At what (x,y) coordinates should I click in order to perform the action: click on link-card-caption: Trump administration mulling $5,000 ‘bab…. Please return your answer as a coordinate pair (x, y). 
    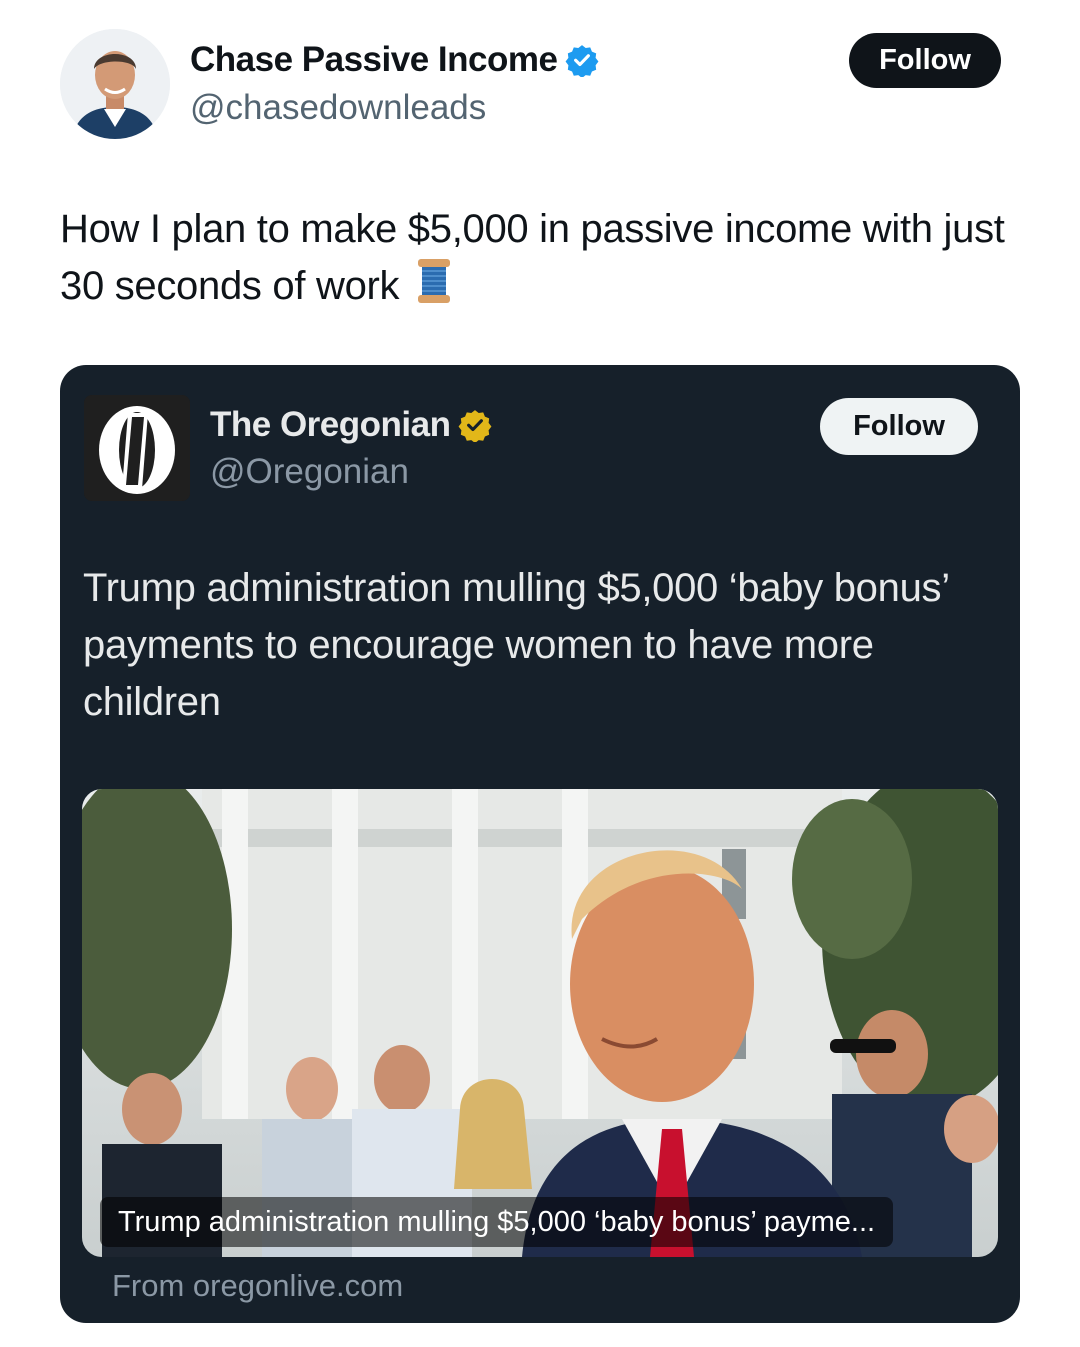
    Looking at the image, I should click on (497, 1222).